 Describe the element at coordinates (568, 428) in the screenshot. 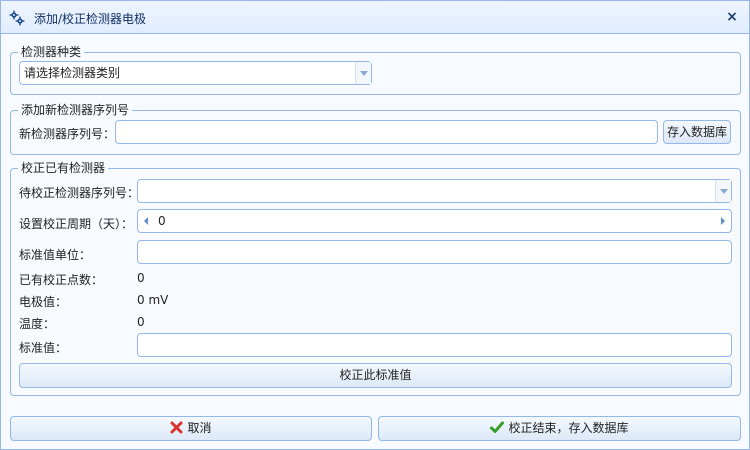

I see `finish-save-button-label: 校正结束，存入数据库` at that location.